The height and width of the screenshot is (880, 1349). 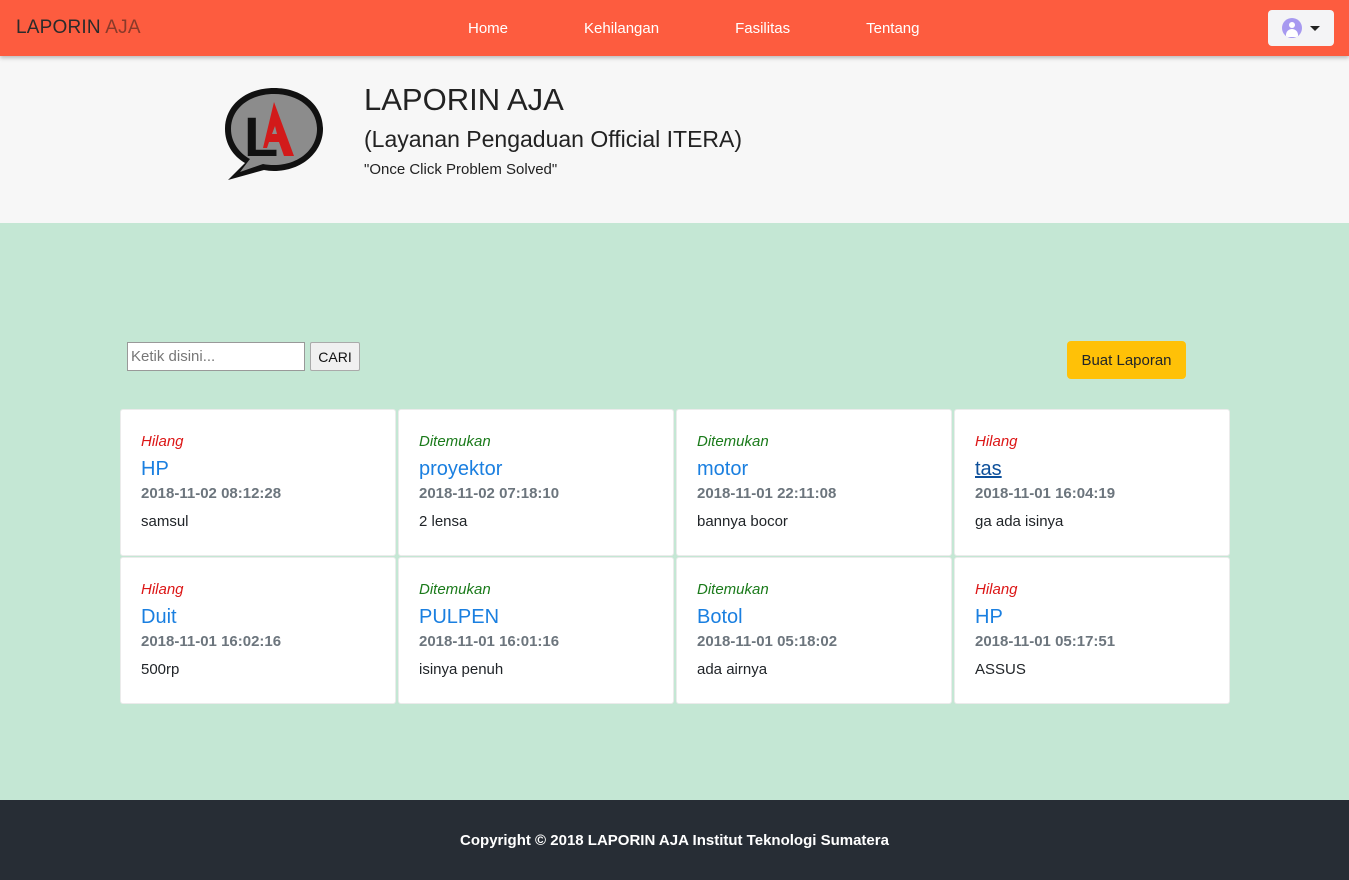 I want to click on report-date: 2018-11-01 16:01:16, so click(x=489, y=641).